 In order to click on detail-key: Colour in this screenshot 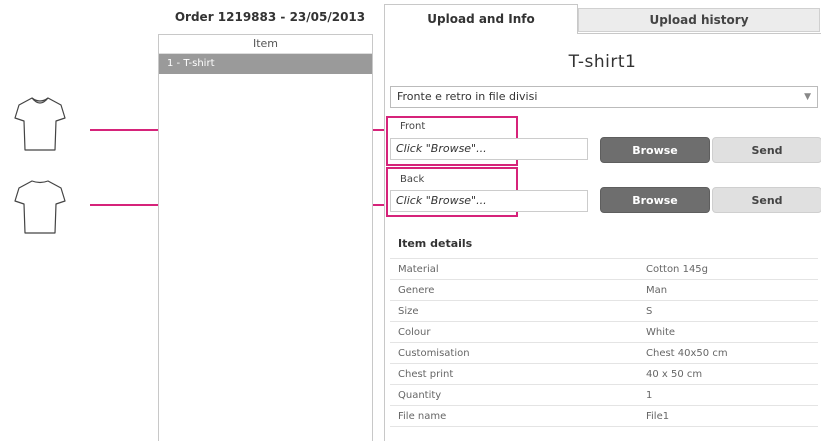, I will do `click(518, 332)`.